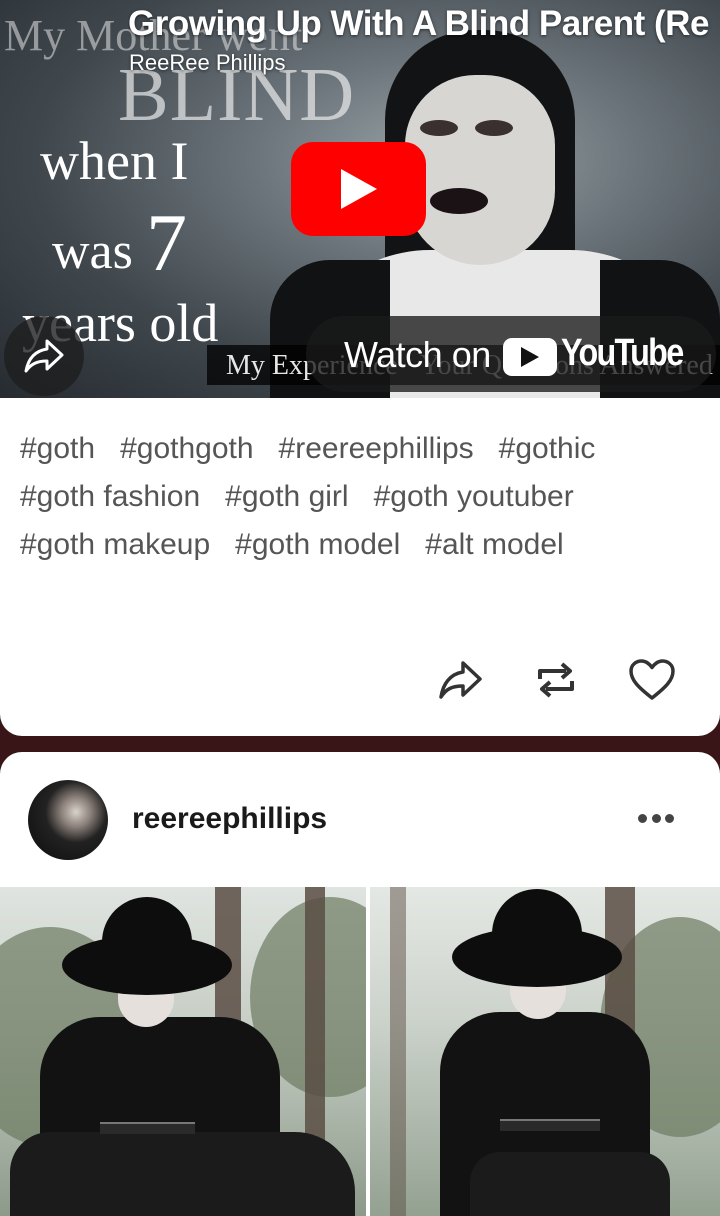  I want to click on tag-link: #goth youtuber, so click(474, 497).